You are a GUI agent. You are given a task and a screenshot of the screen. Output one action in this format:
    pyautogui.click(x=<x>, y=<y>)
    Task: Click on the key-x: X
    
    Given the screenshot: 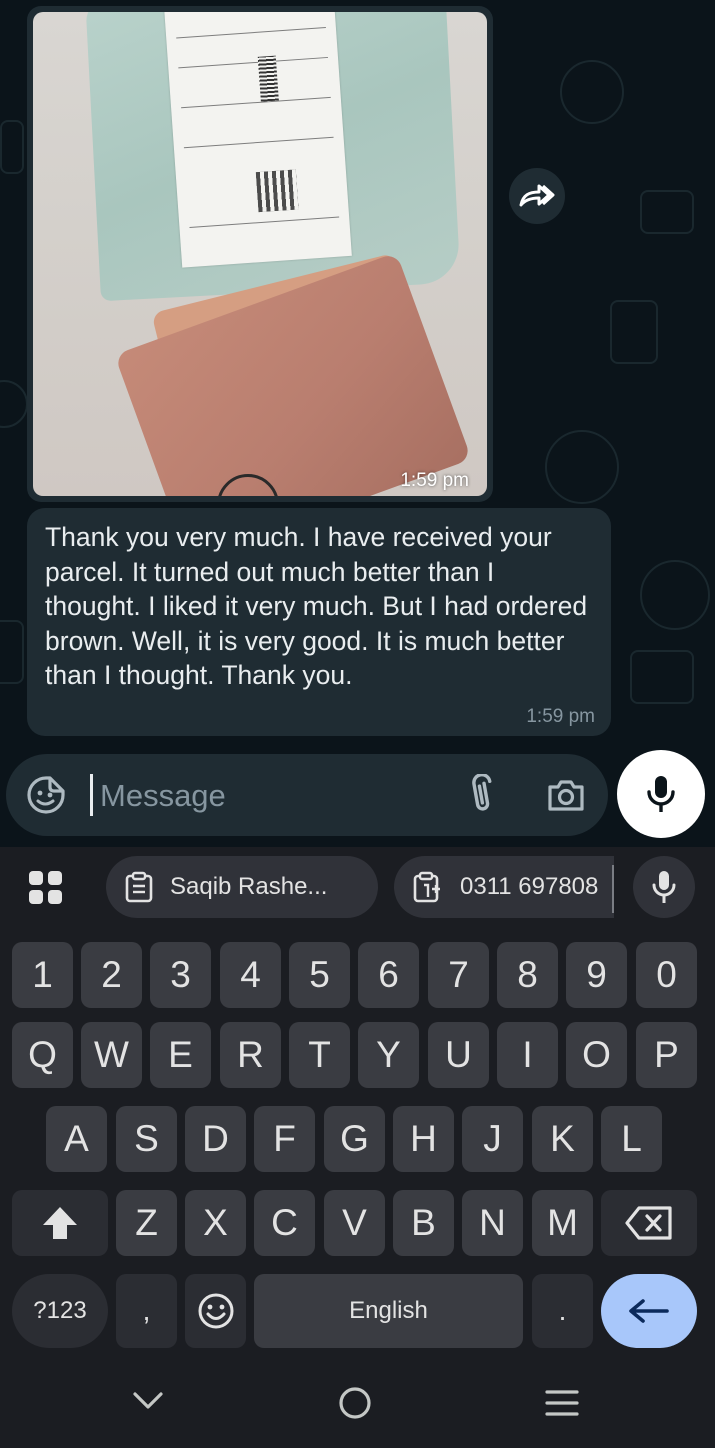 What is the action you would take?
    pyautogui.click(x=215, y=1223)
    